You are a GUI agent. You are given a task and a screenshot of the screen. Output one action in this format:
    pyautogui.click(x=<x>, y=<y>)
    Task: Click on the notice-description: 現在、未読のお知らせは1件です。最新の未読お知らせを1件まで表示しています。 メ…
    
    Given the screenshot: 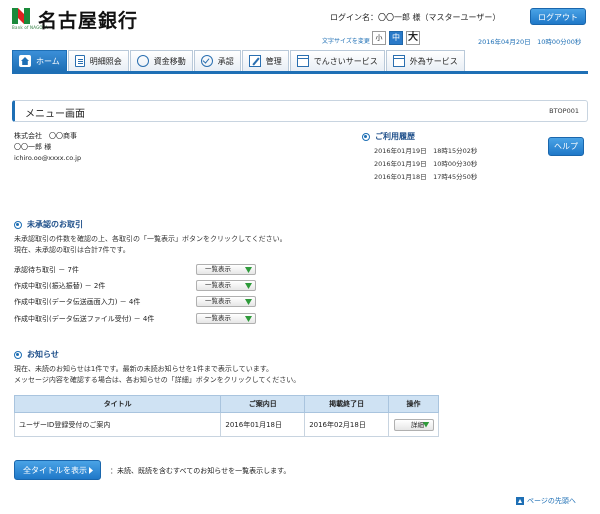 What is the action you would take?
    pyautogui.click(x=157, y=375)
    